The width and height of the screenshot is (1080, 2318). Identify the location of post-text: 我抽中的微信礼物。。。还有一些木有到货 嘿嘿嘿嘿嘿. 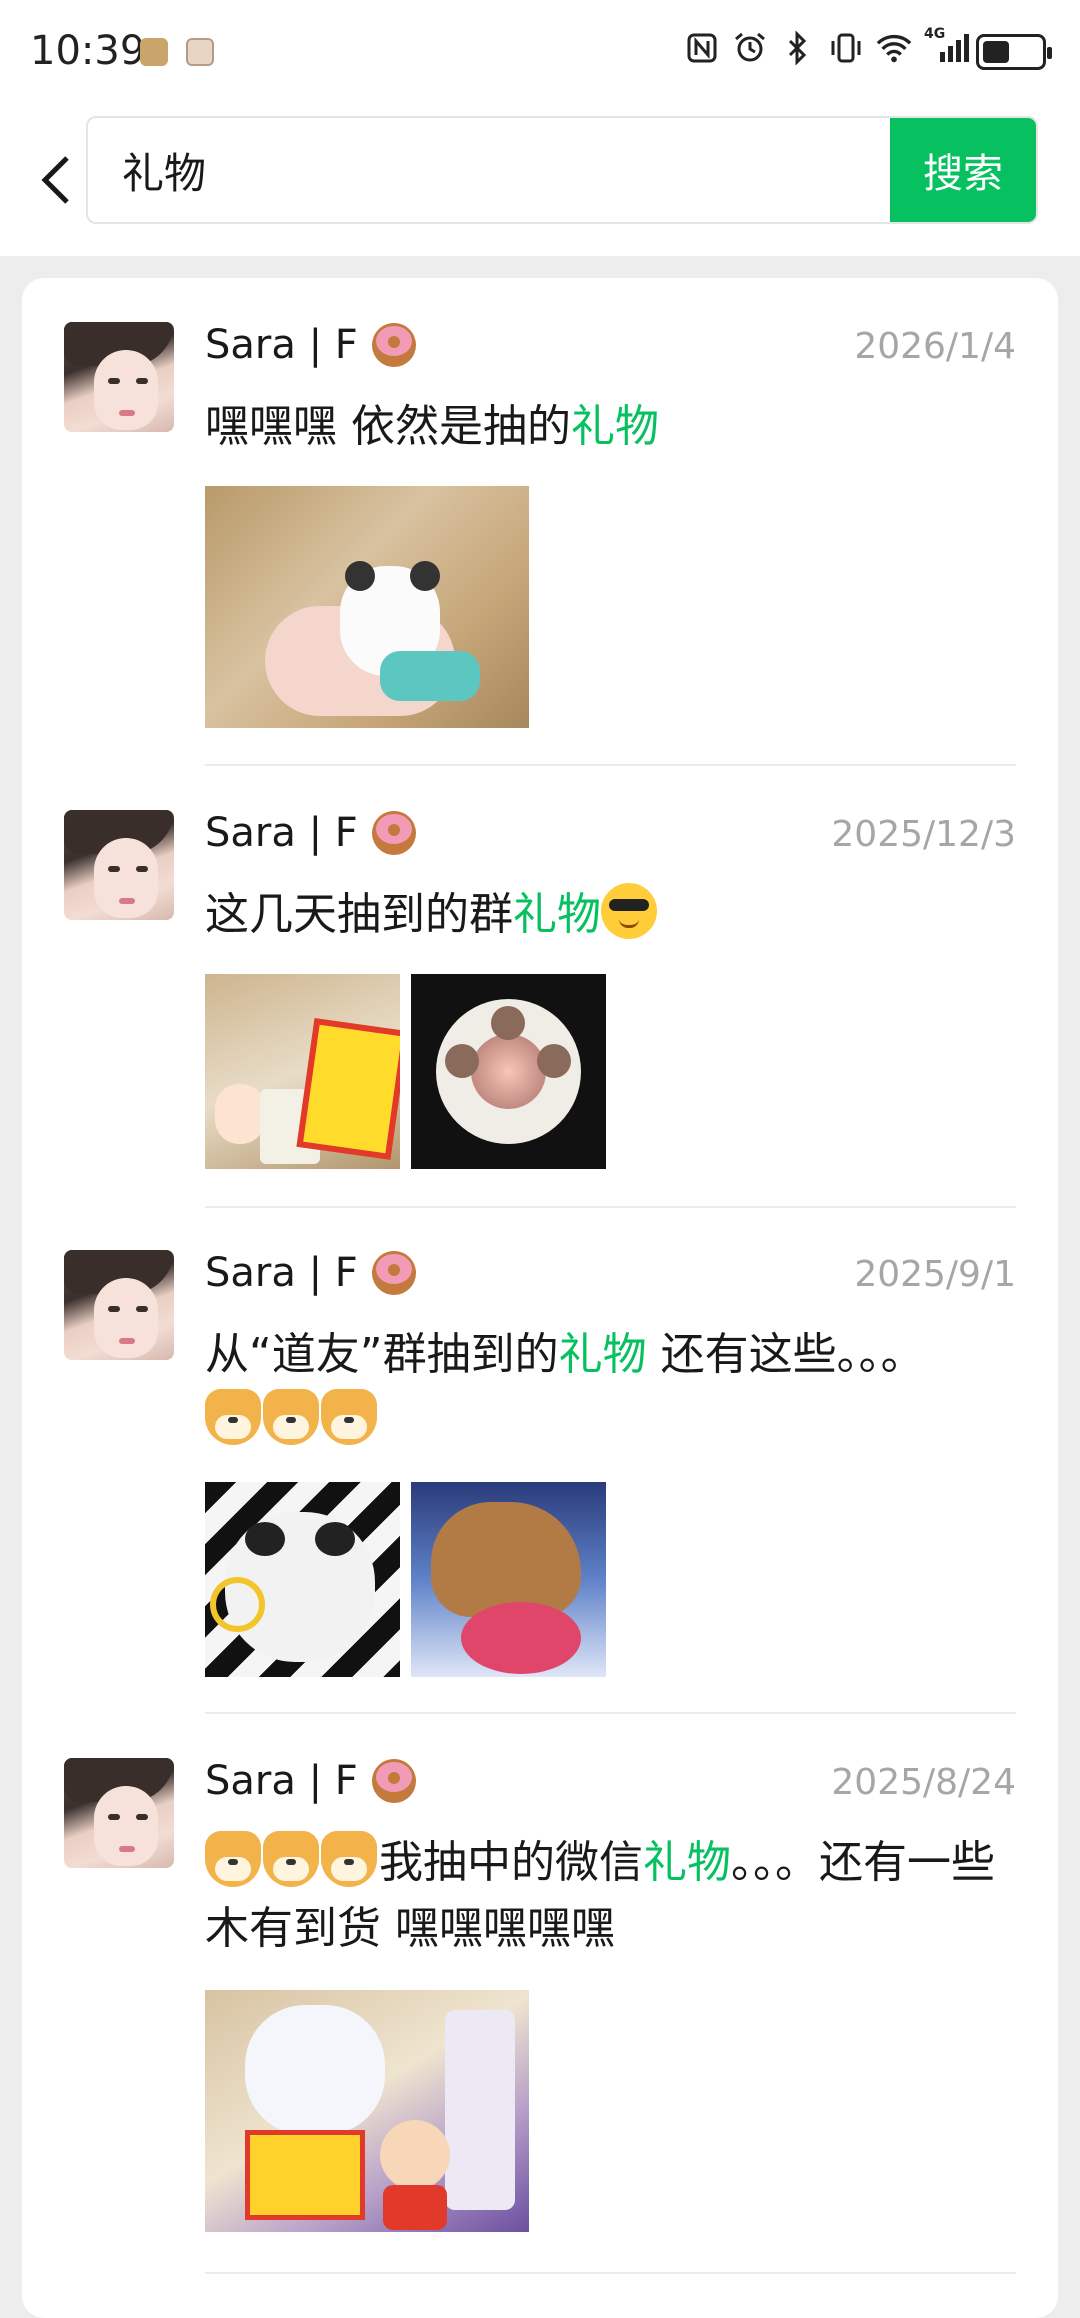
(615, 1896).